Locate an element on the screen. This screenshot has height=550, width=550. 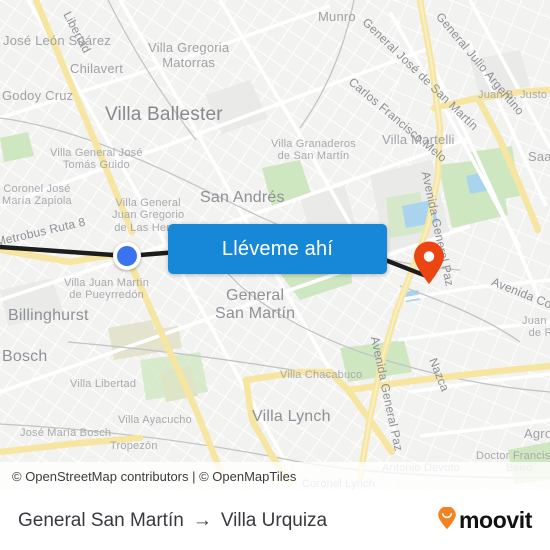
route-summary: General San Martín → Villa Urquiza is located at coordinates (172, 521).